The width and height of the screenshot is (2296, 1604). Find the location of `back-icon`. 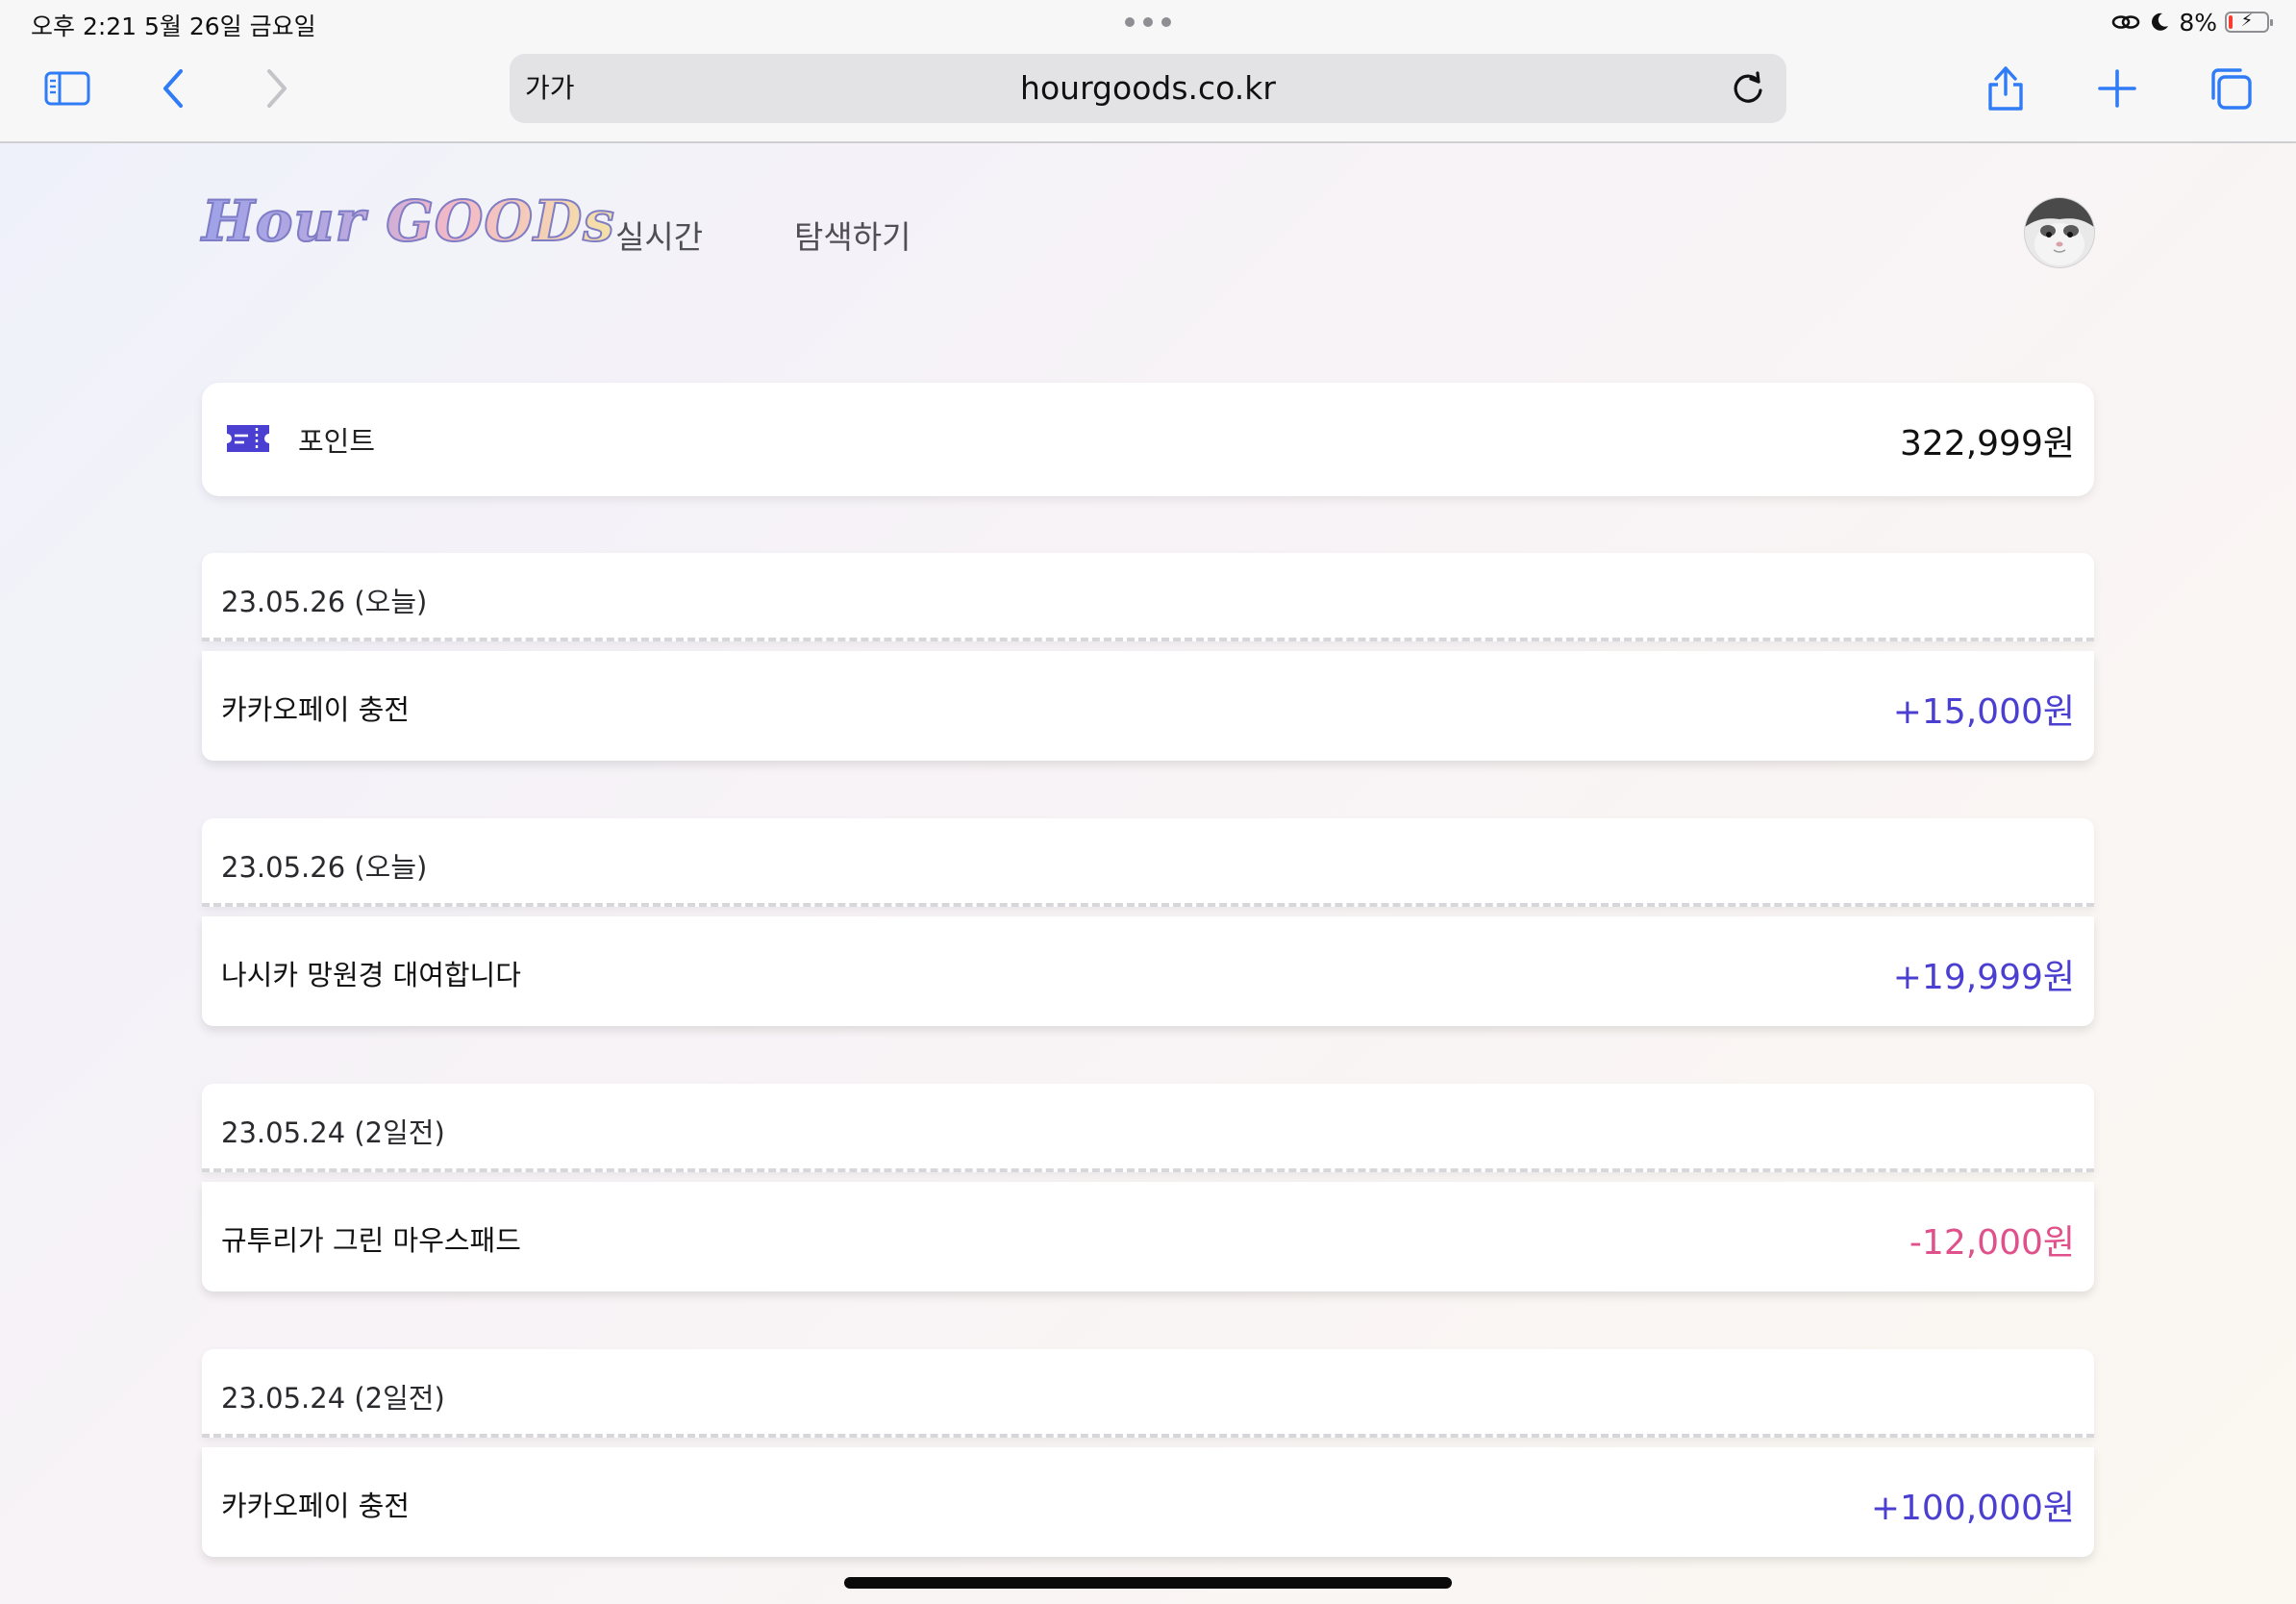

back-icon is located at coordinates (175, 88).